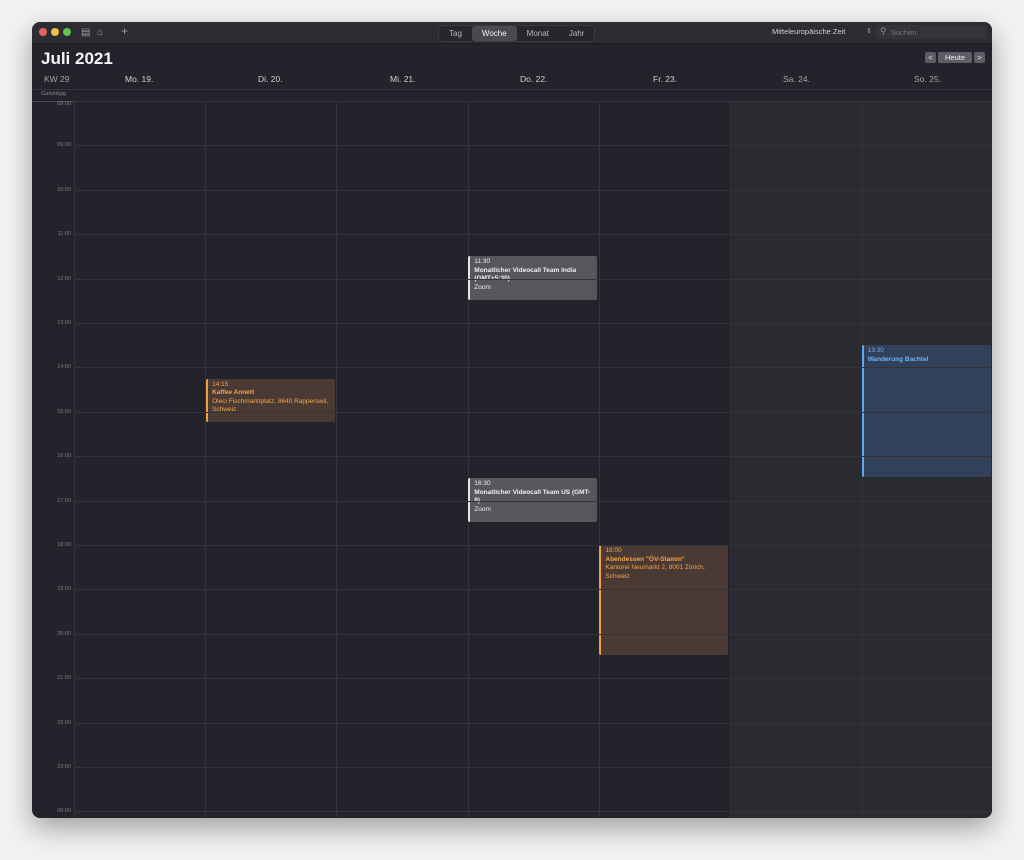 The height and width of the screenshot is (860, 1024). I want to click on day-header-friday: Fr. 23., so click(665, 79).